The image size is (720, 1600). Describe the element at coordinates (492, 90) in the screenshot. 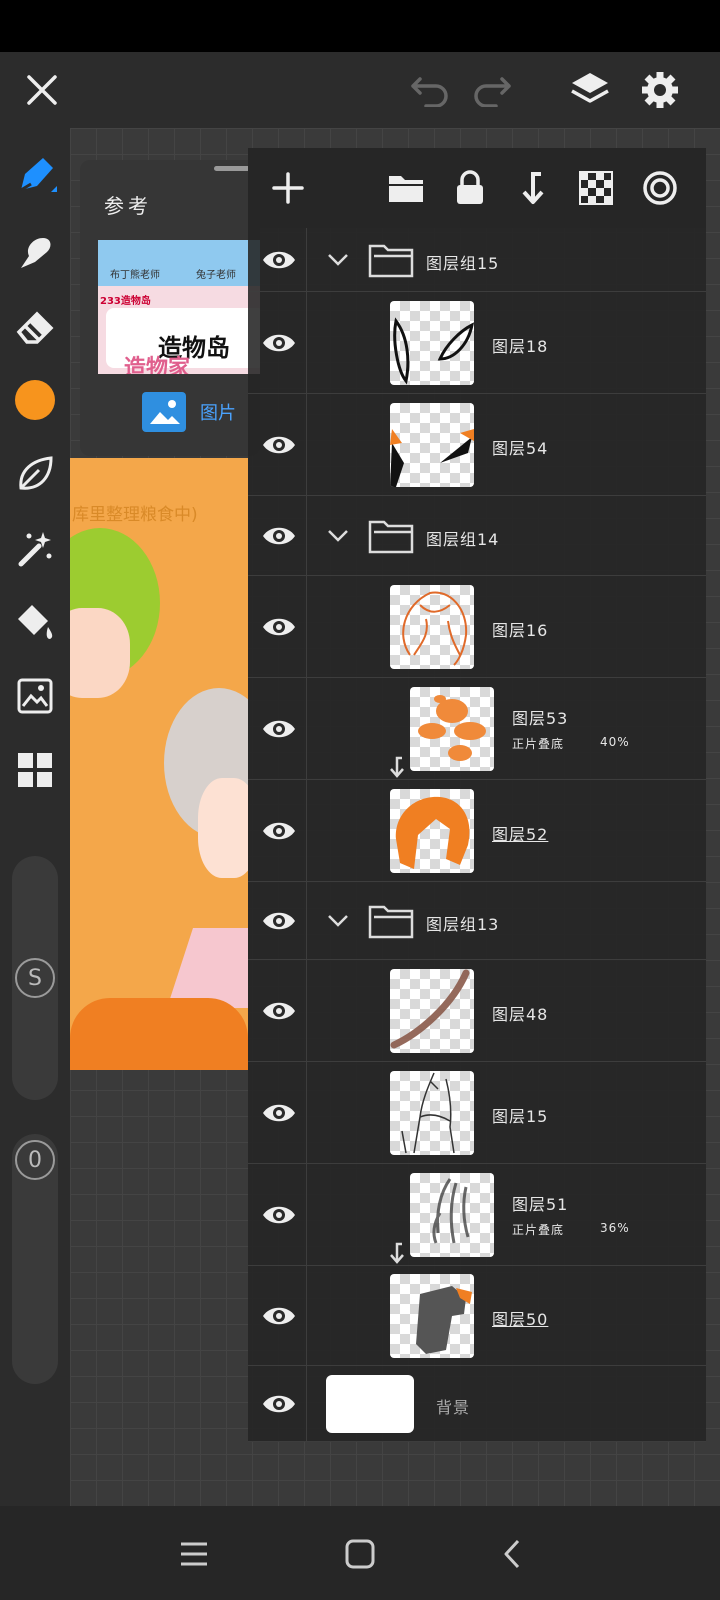

I see `redo-icon` at that location.